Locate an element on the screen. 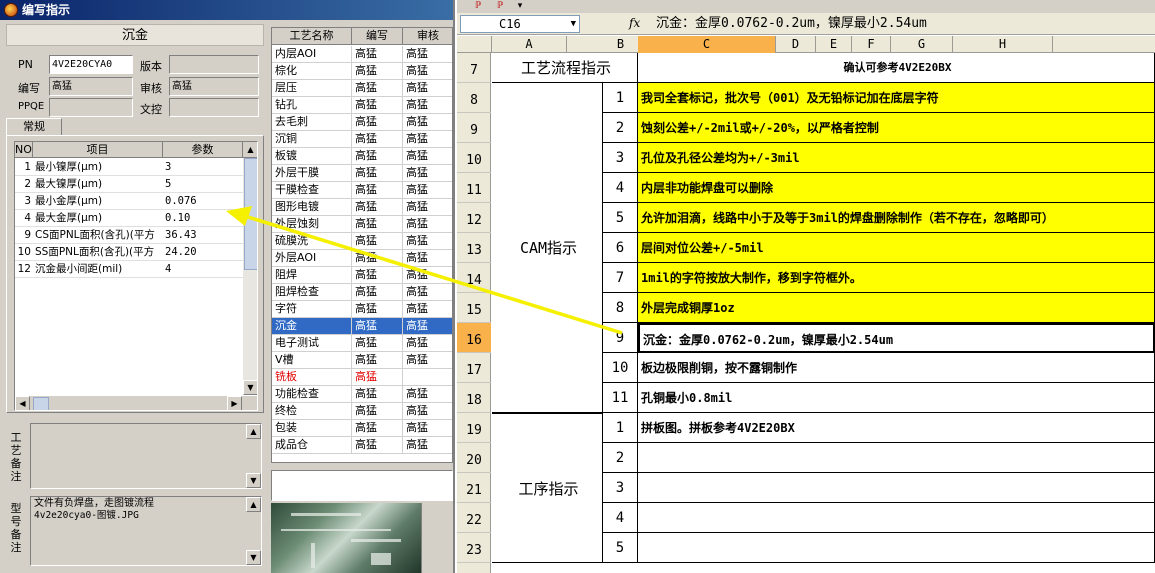 This screenshot has height=573, width=1155. pn-field: 4V2E20CYA0 is located at coordinates (91, 64).